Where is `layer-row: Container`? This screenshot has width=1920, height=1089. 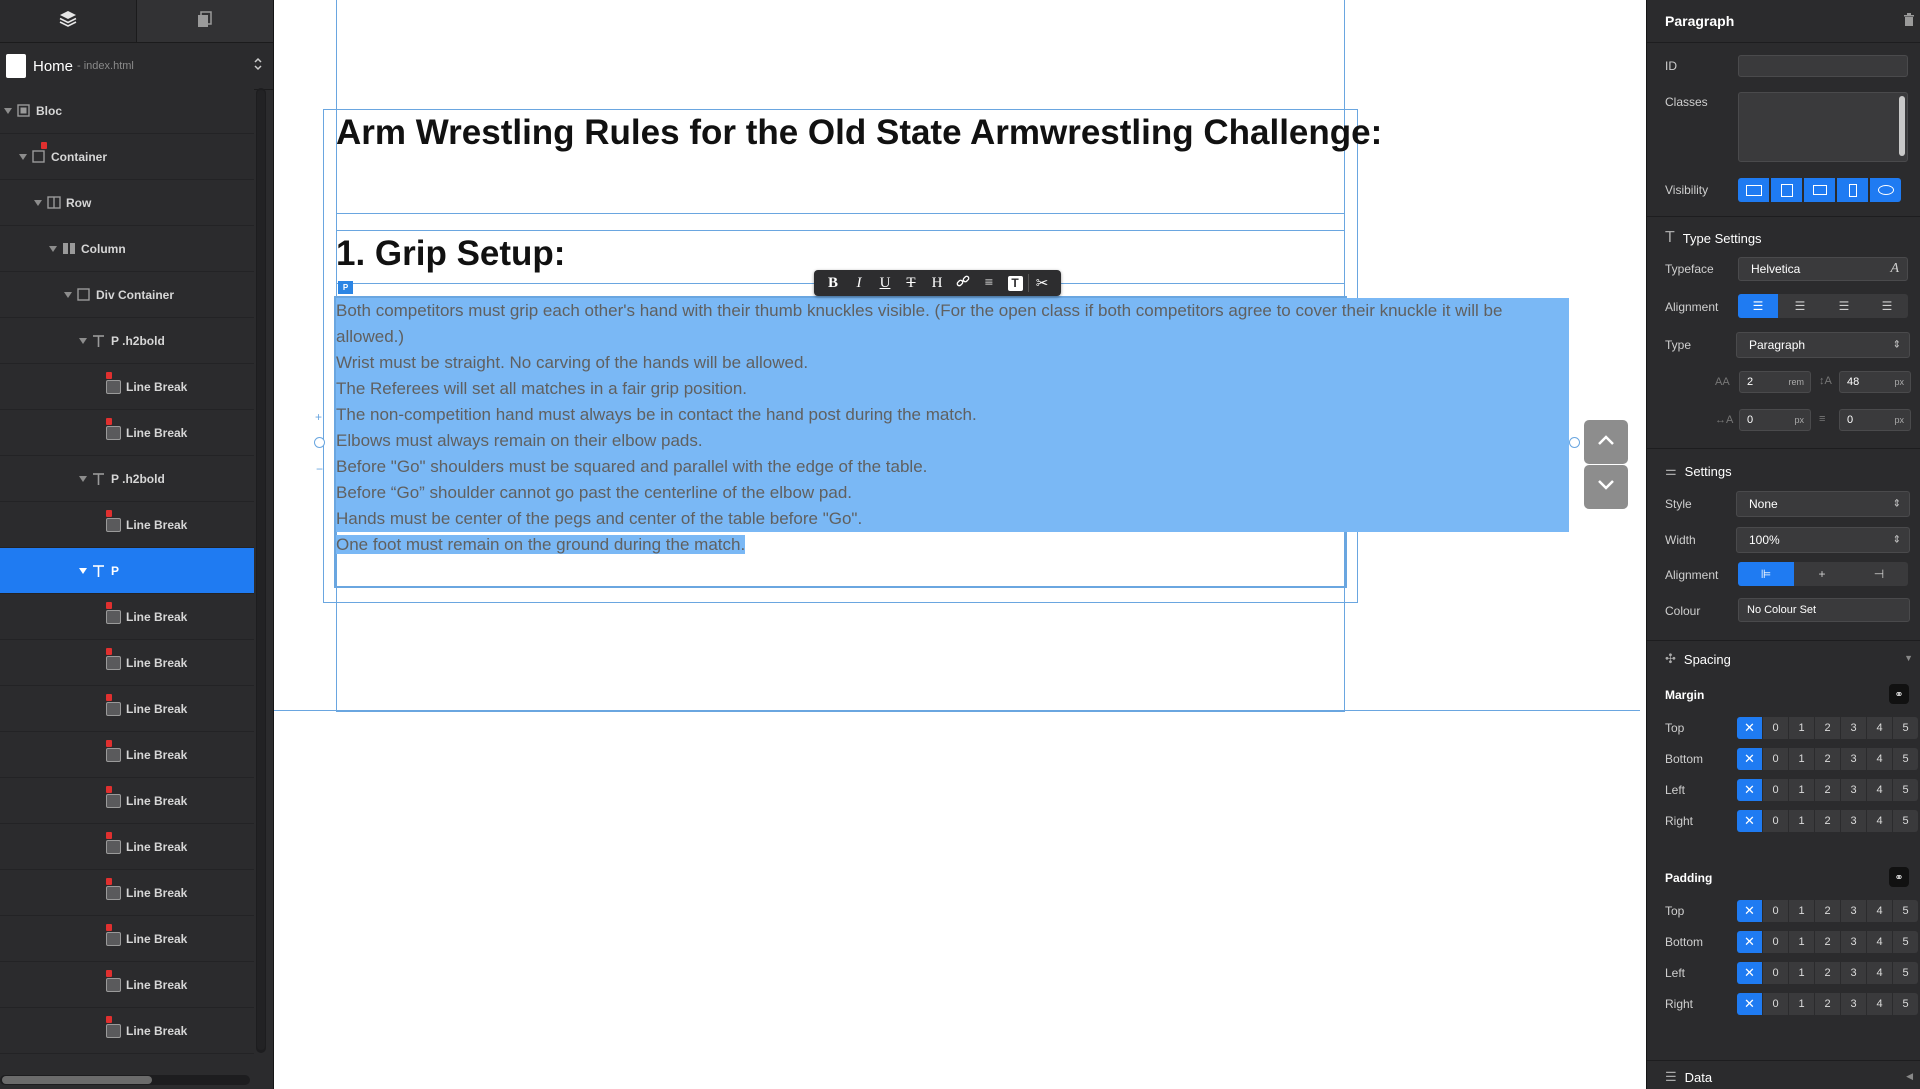
layer-row: Container is located at coordinates (127, 157).